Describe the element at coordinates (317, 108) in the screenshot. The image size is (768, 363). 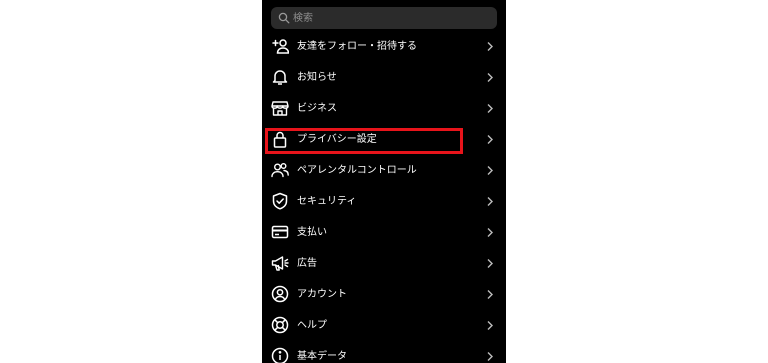
I see `menu-item-label: ビジネス` at that location.